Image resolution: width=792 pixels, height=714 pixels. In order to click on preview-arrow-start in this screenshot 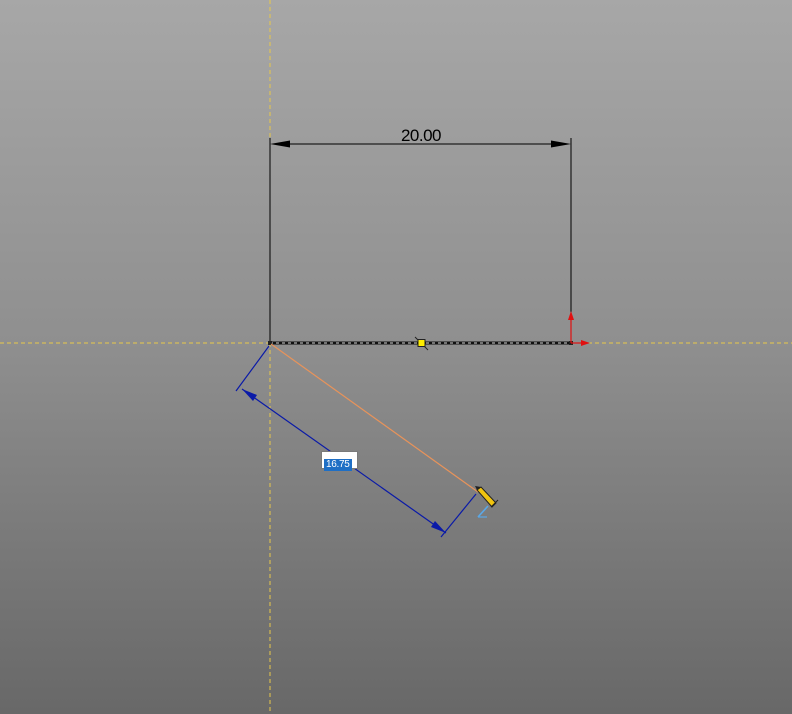, I will do `click(249, 395)`.